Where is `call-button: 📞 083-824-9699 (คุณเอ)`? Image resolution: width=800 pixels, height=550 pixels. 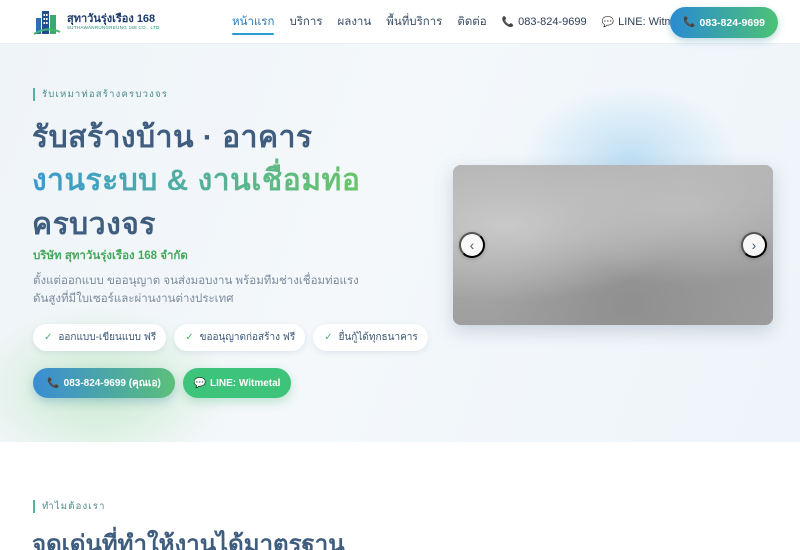 call-button: 📞 083-824-9699 (คุณเอ) is located at coordinates (104, 383).